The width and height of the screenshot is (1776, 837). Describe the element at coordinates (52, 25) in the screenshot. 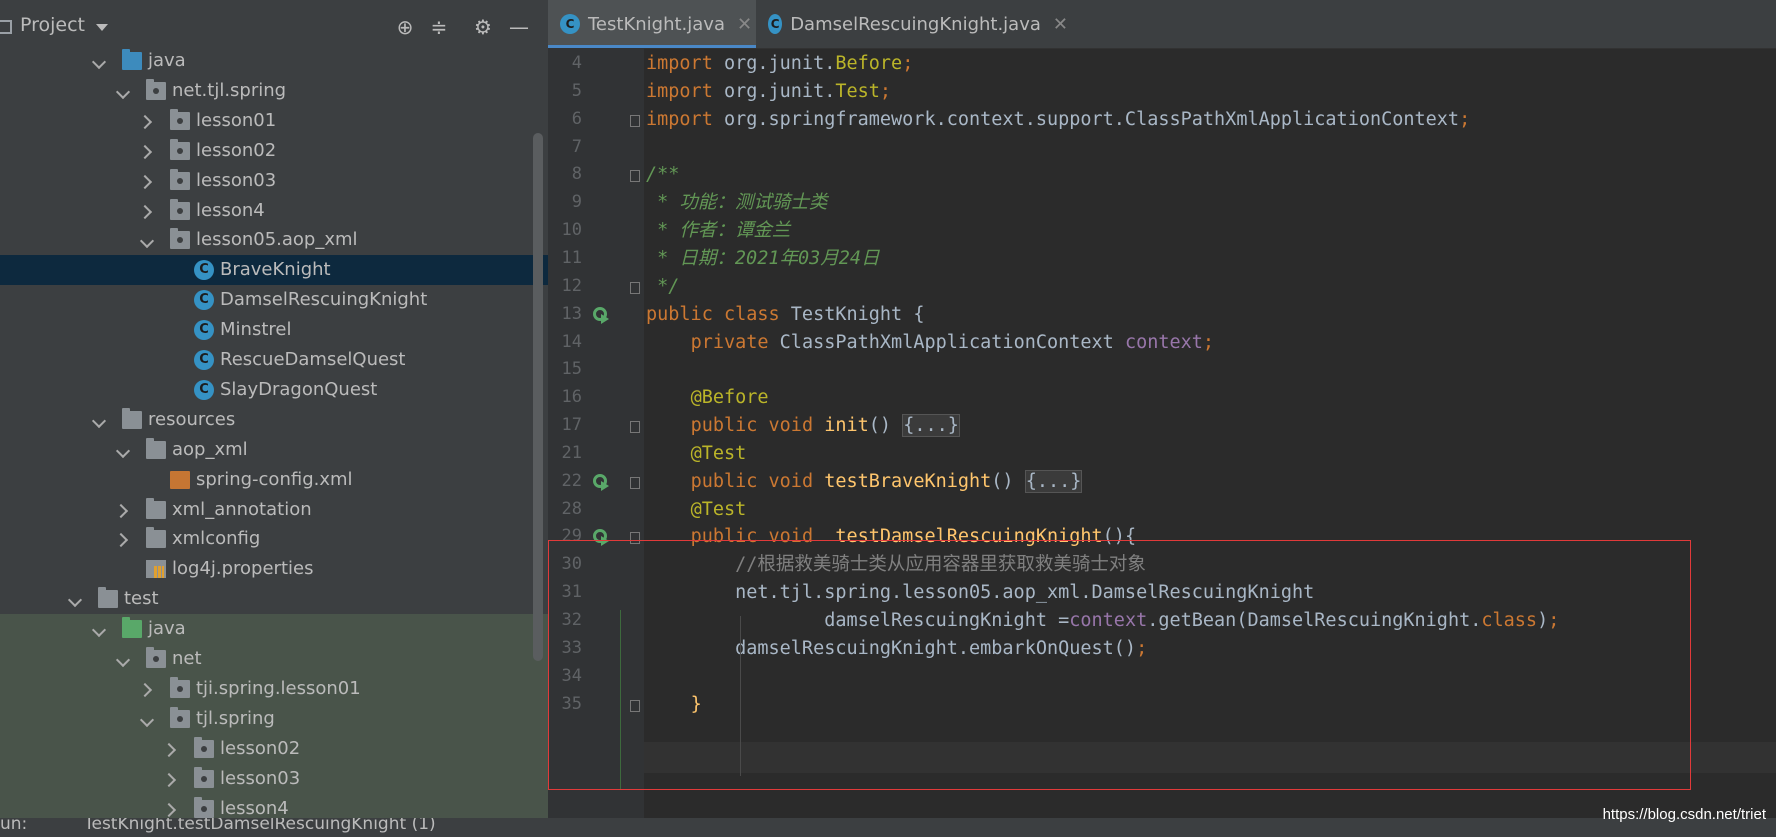

I see `project-title: Project` at that location.